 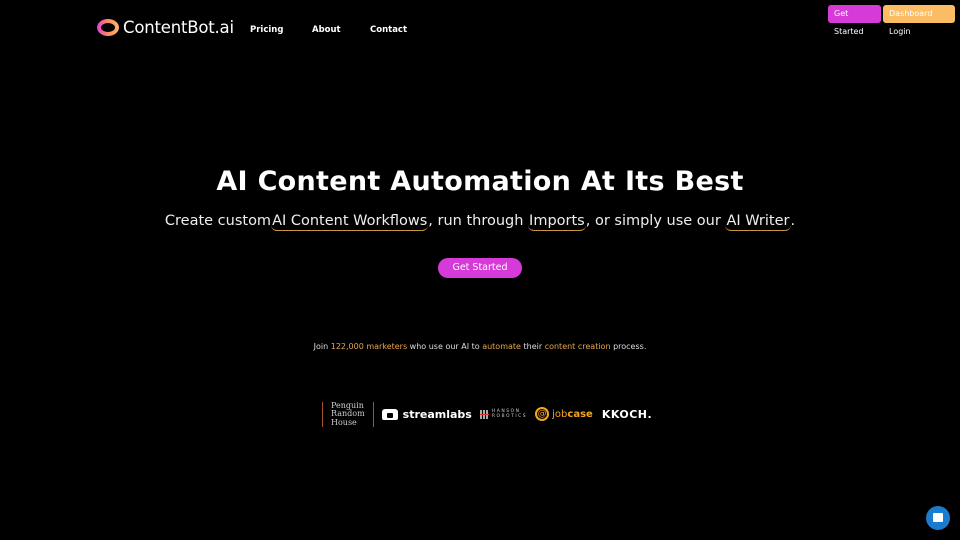 What do you see at coordinates (178, 27) in the screenshot?
I see `logo-text: ContentBot.ai` at bounding box center [178, 27].